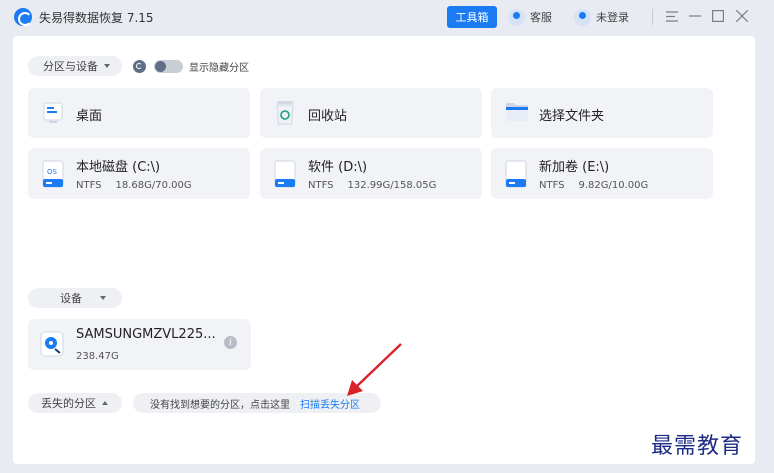 The width and height of the screenshot is (774, 473). I want to click on title-separator, so click(652, 17).